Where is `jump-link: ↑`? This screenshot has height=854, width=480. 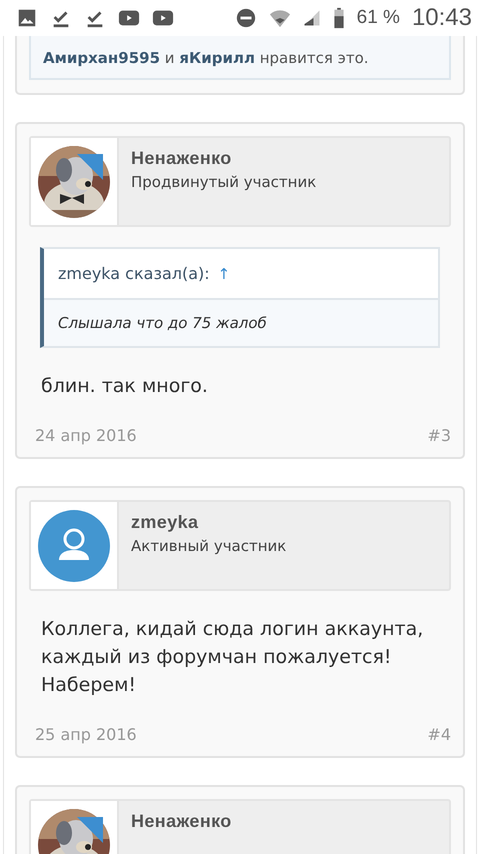 jump-link: ↑ is located at coordinates (224, 273).